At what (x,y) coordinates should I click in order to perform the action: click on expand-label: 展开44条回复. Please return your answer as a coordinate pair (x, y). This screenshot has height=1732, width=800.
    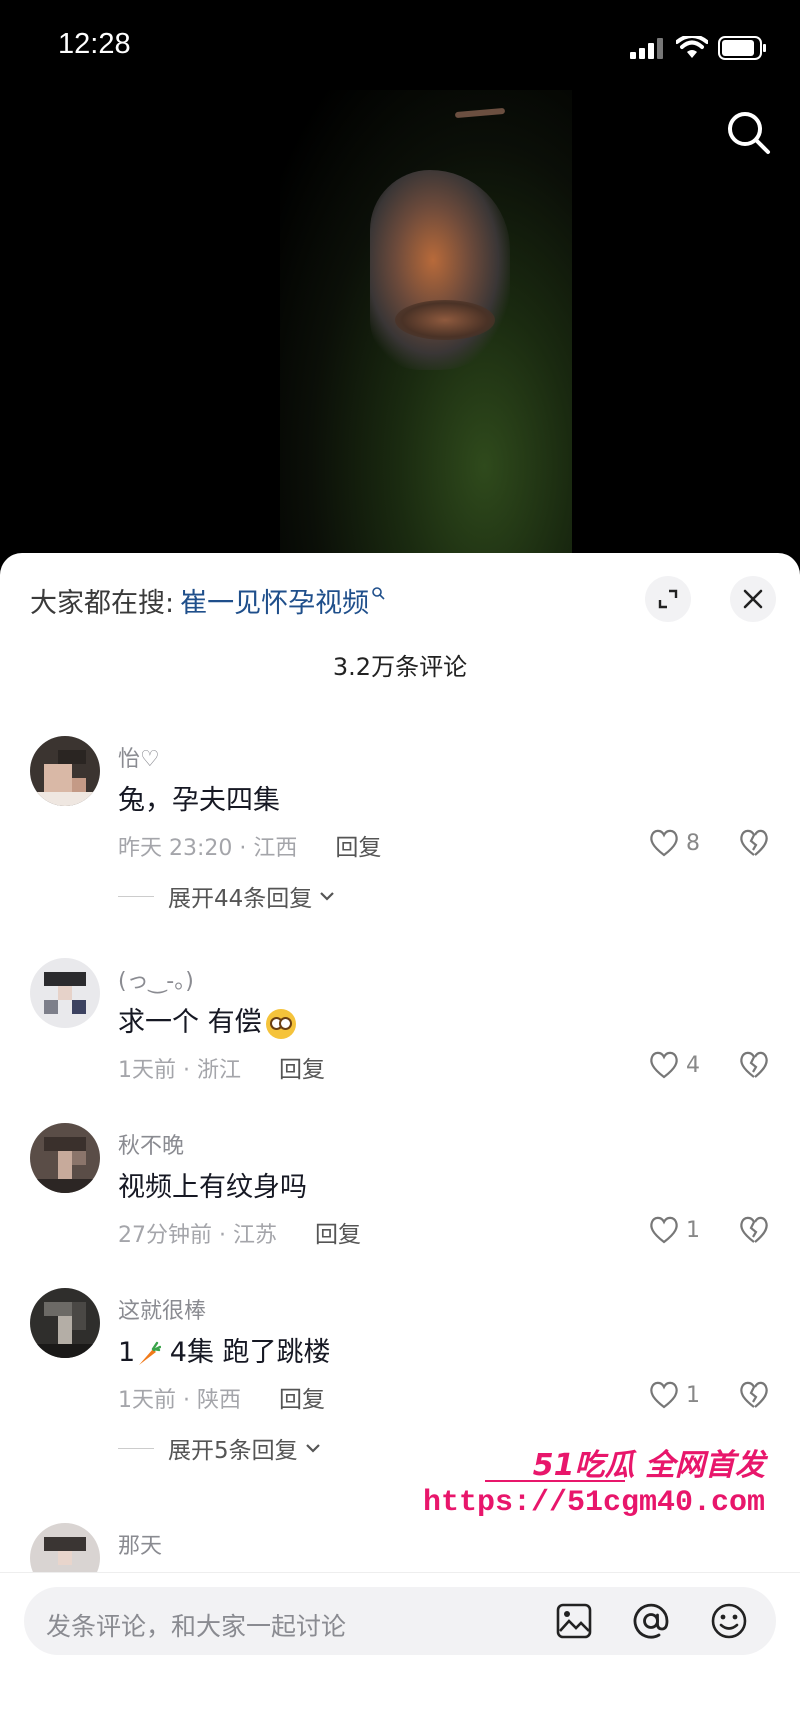
    Looking at the image, I should click on (240, 899).